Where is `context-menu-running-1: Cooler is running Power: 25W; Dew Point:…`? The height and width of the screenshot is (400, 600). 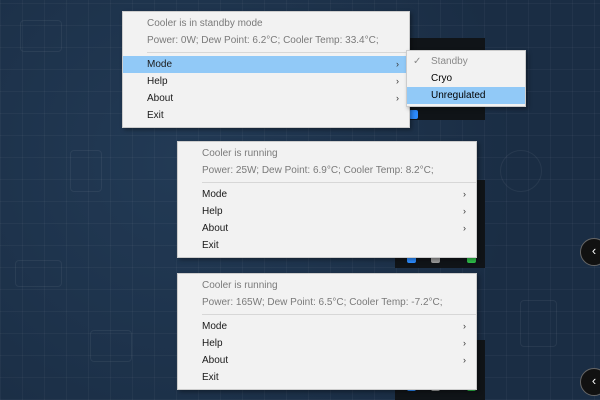
context-menu-running-1: Cooler is running Power: 25W; Dew Point:… is located at coordinates (327, 199).